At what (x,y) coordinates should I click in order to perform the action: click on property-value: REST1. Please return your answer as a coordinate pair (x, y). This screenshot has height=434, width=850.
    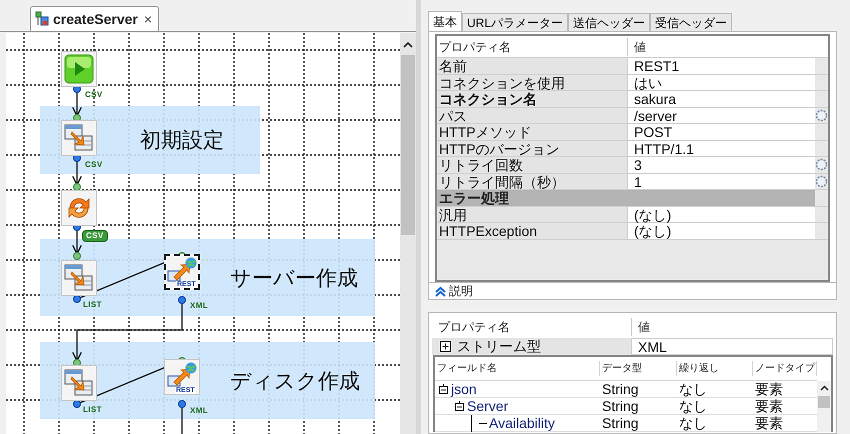
    Looking at the image, I should click on (721, 66).